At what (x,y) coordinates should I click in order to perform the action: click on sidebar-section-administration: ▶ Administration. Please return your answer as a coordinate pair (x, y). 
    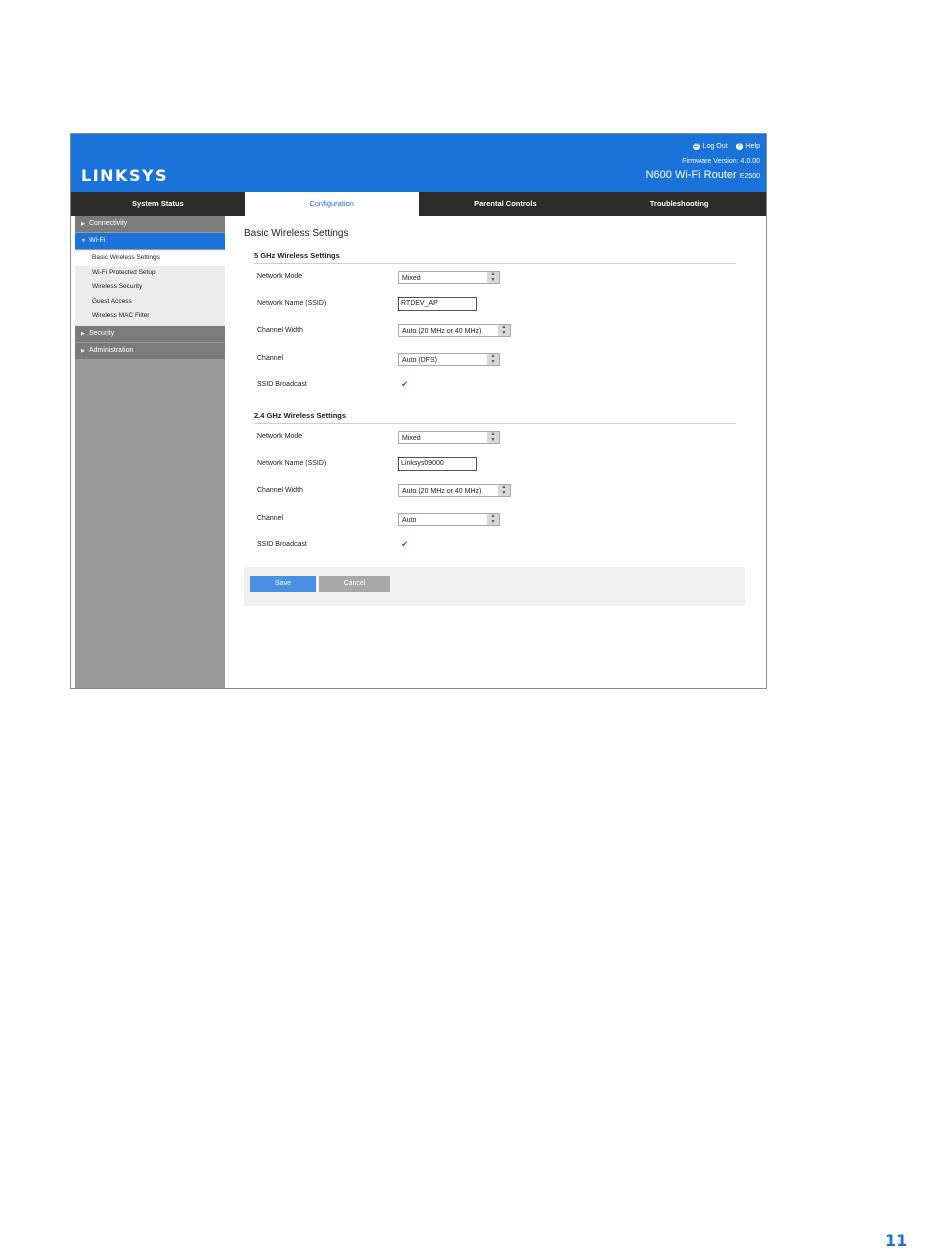
    Looking at the image, I should click on (150, 351).